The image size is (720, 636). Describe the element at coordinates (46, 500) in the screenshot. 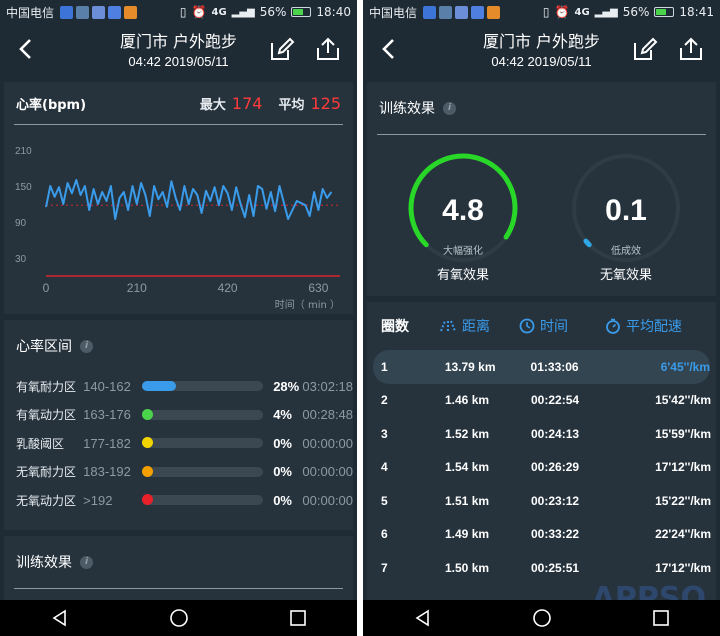

I see `zone-name: 无氧动力区` at that location.